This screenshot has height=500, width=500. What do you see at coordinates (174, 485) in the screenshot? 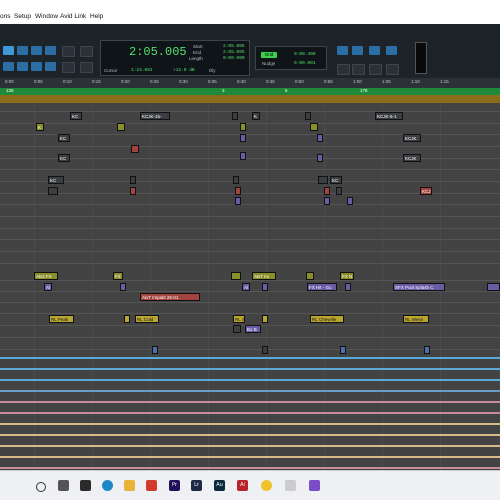
I see `premiere-icon: Pr` at bounding box center [174, 485].